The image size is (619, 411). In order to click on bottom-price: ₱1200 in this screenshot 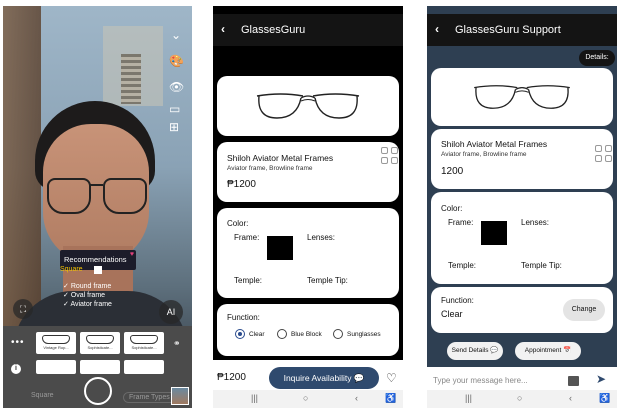, I will do `click(231, 377)`.